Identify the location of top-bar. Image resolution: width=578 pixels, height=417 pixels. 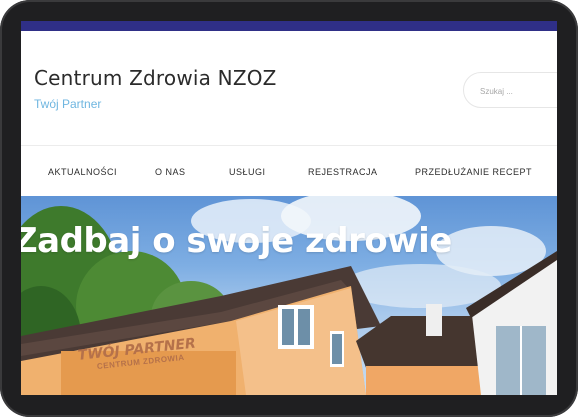
(289, 26).